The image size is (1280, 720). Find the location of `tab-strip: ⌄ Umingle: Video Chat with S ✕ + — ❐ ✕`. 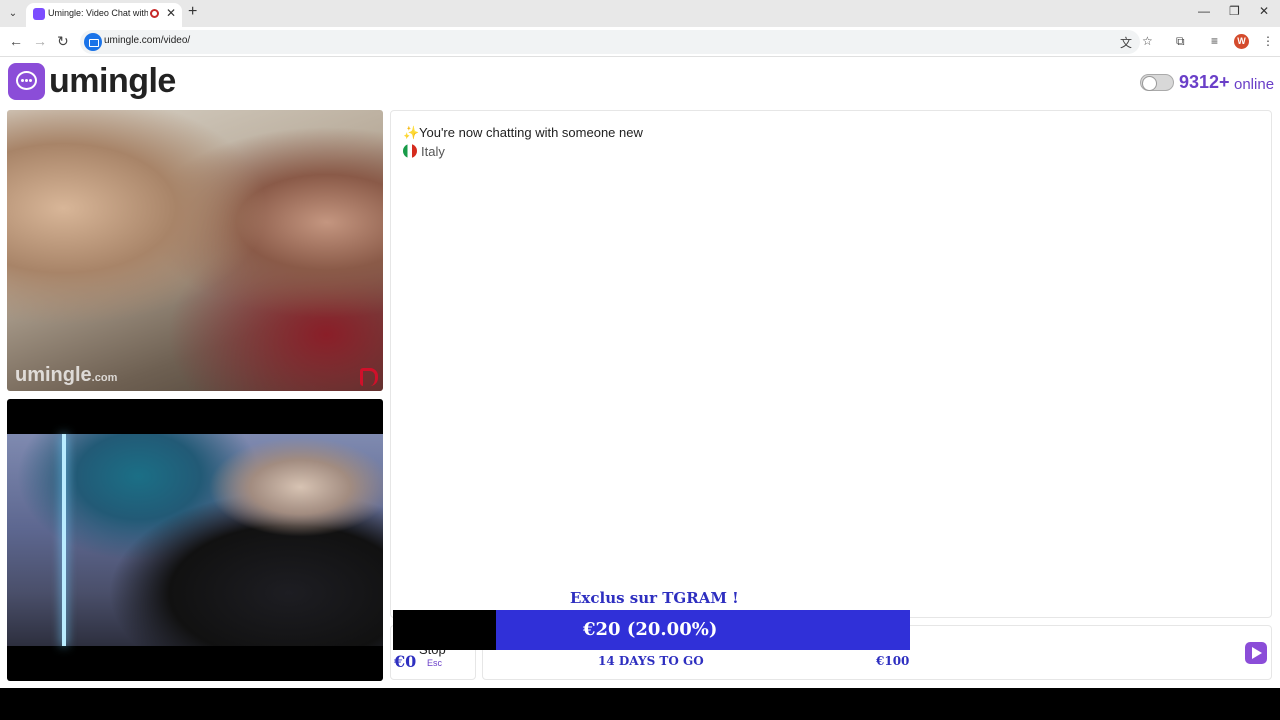

tab-strip: ⌄ Umingle: Video Chat with S ✕ + — ❐ ✕ is located at coordinates (640, 13).